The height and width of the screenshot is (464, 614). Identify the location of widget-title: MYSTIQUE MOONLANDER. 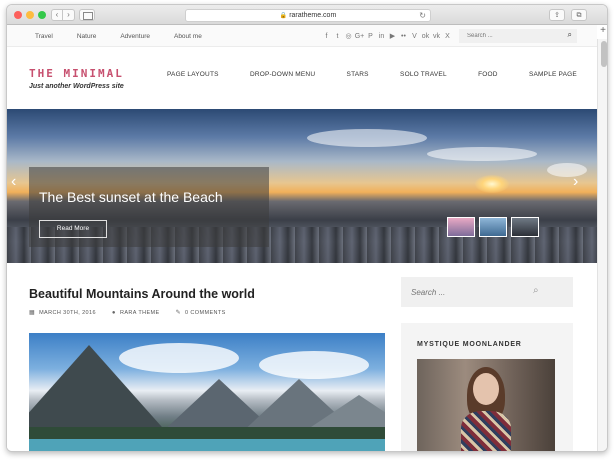
(469, 344).